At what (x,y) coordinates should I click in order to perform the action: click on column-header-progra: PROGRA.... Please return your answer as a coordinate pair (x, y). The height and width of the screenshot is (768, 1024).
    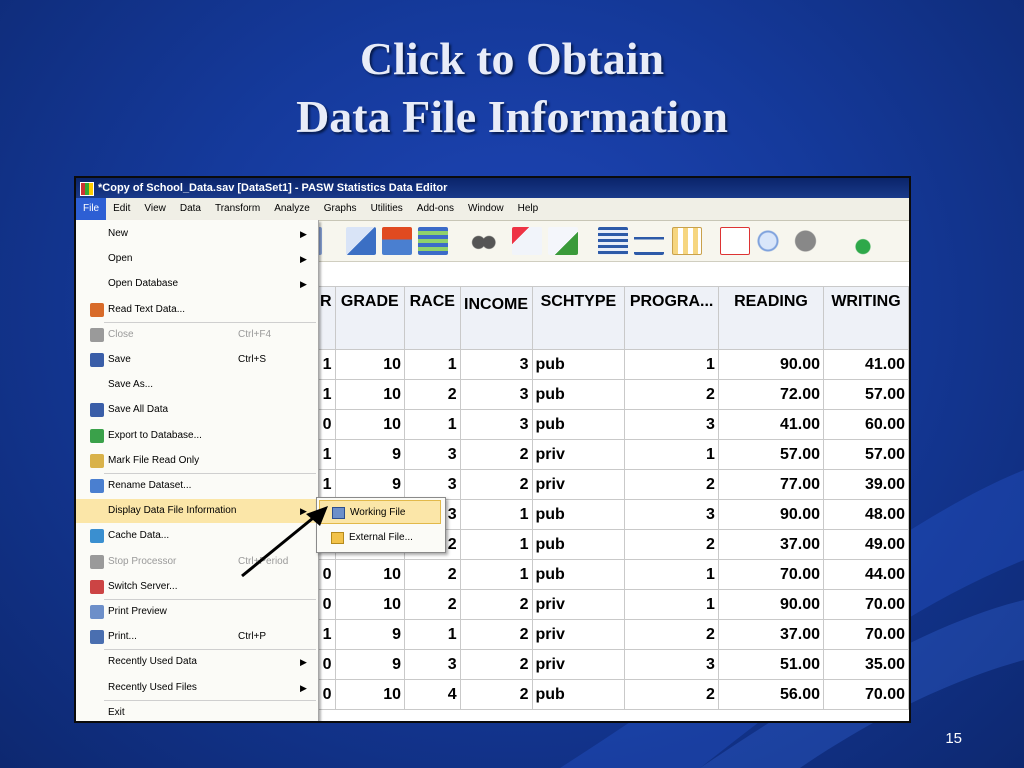
    Looking at the image, I should click on (671, 318).